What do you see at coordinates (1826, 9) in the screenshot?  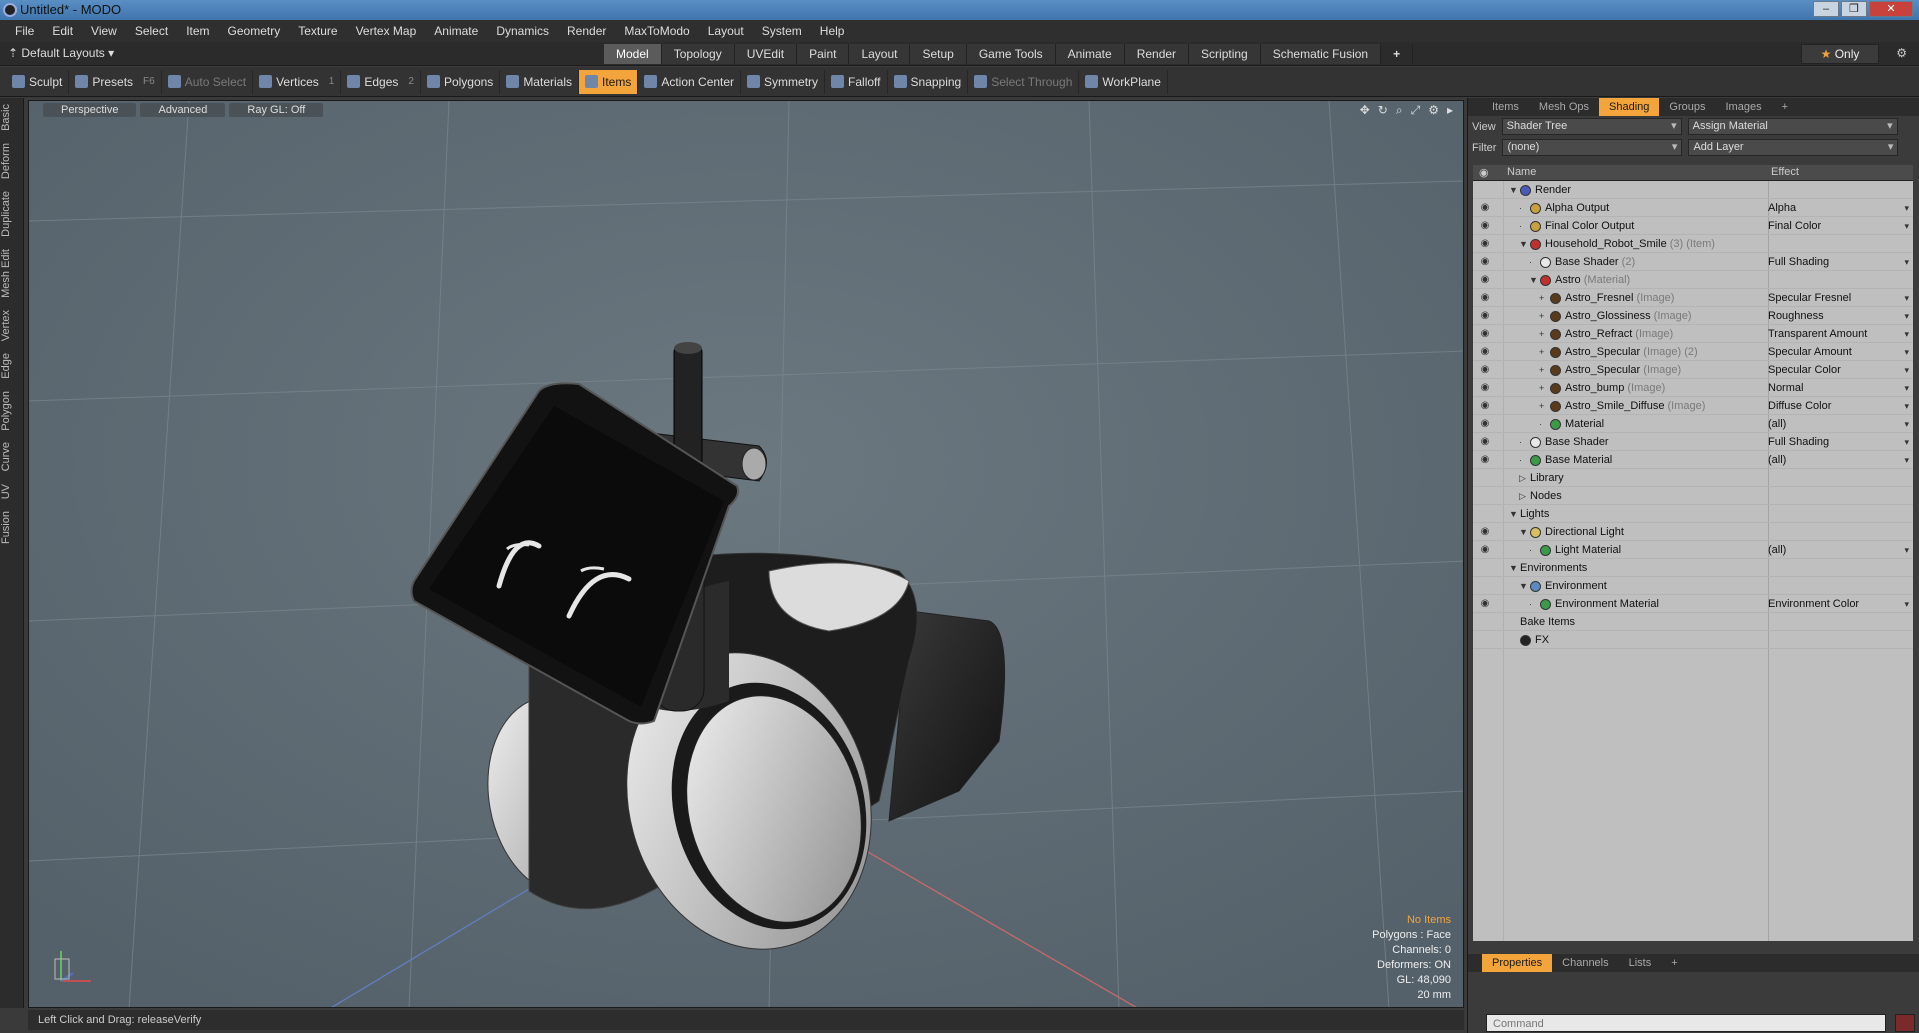 I see `minimize-button: –` at bounding box center [1826, 9].